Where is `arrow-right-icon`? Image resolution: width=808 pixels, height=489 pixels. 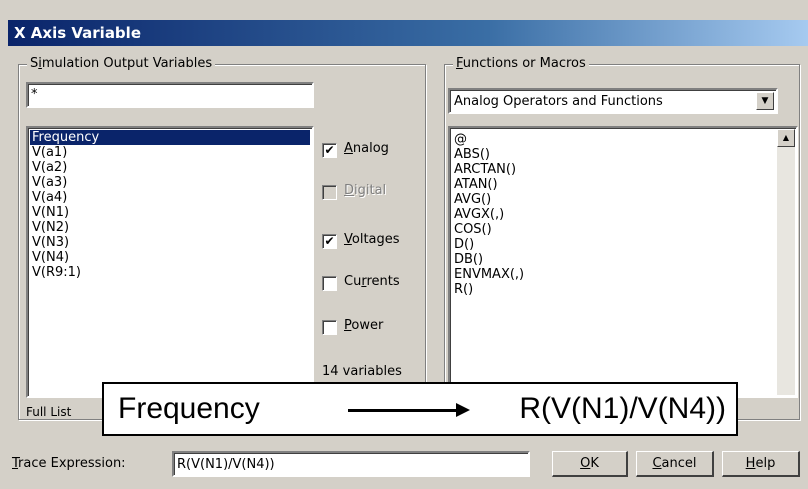 arrow-right-icon is located at coordinates (409, 410).